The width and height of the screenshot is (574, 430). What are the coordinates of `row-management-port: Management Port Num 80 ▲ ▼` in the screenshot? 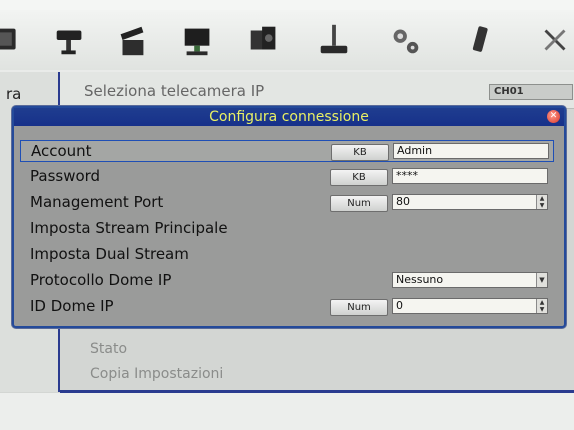 It's located at (287, 203).